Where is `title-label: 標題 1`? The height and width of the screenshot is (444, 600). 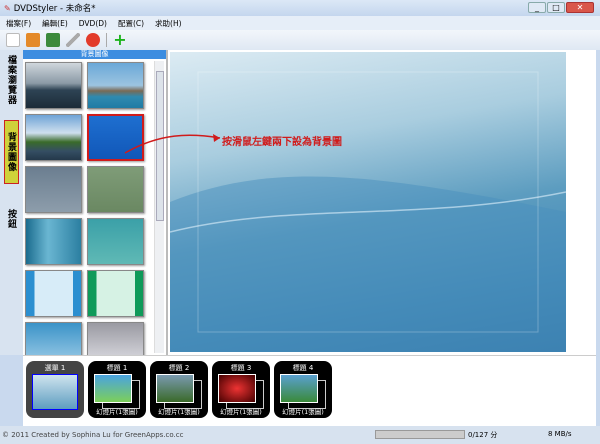 title-label: 標題 1 is located at coordinates (117, 368).